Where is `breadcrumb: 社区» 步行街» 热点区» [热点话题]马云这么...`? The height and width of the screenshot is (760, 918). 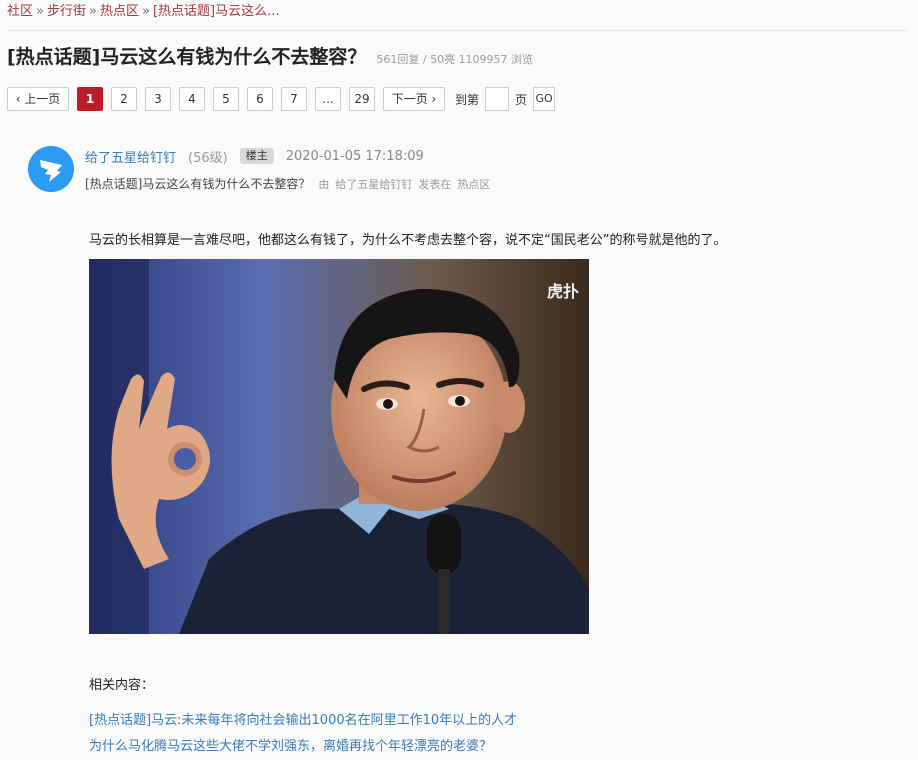 breadcrumb: 社区» 步行街» 热点区» [热点话题]马云这么... is located at coordinates (143, 12).